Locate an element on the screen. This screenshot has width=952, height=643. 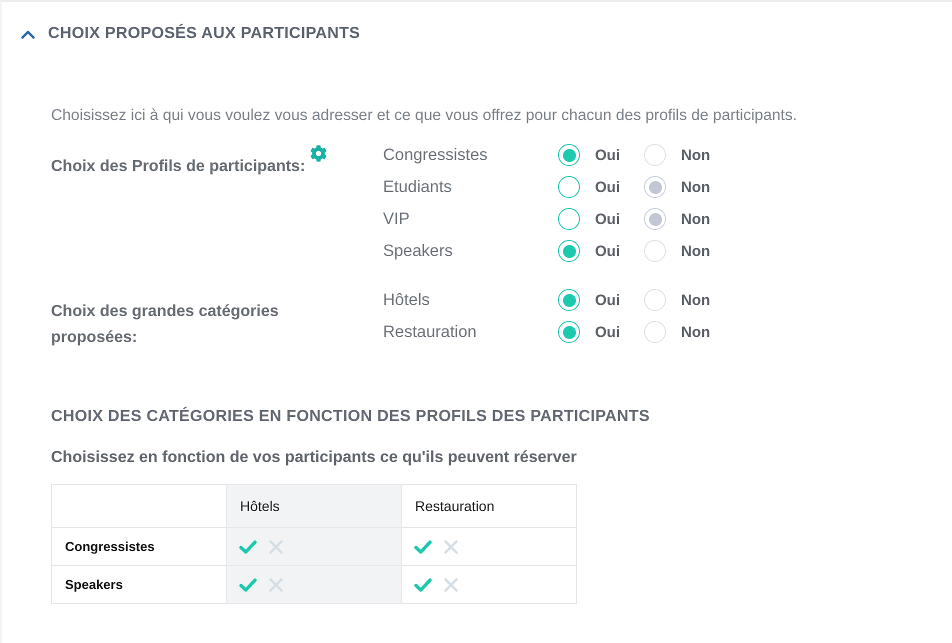
group-label: Choix des Profils de participants: is located at coordinates (178, 167).